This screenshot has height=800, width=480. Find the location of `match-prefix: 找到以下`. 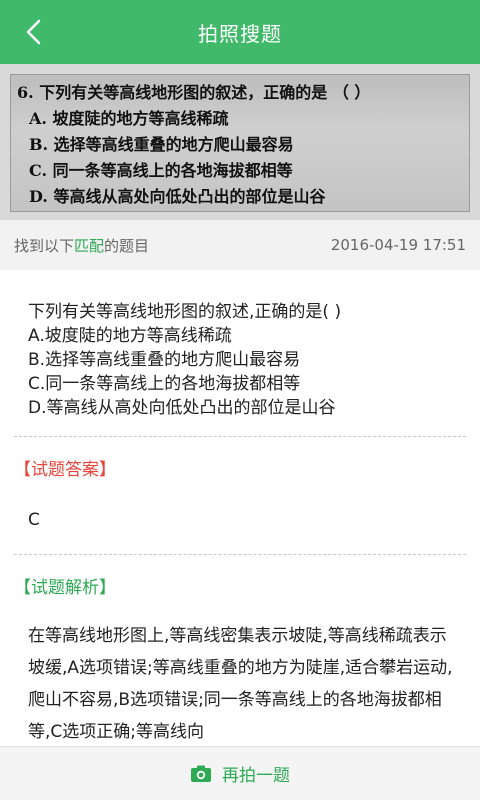

match-prefix: 找到以下 is located at coordinates (44, 245).